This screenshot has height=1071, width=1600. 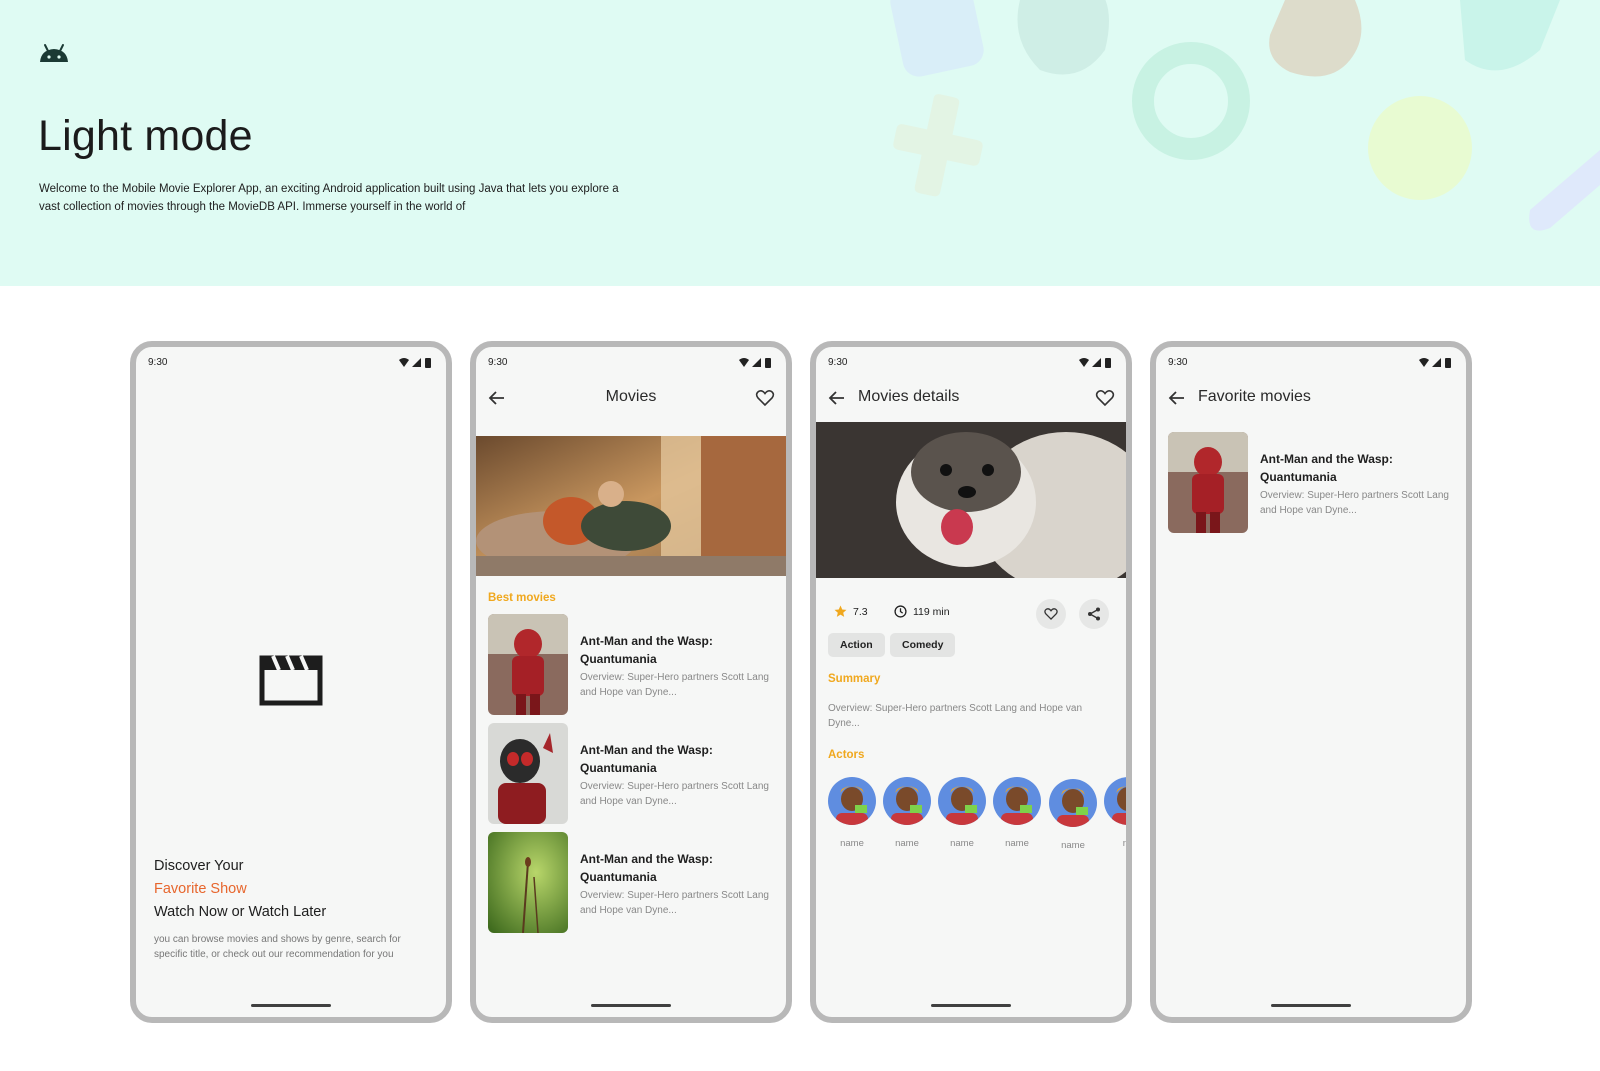 I want to click on splash-headline-3: Watch Now or Watch Later, so click(x=240, y=912).